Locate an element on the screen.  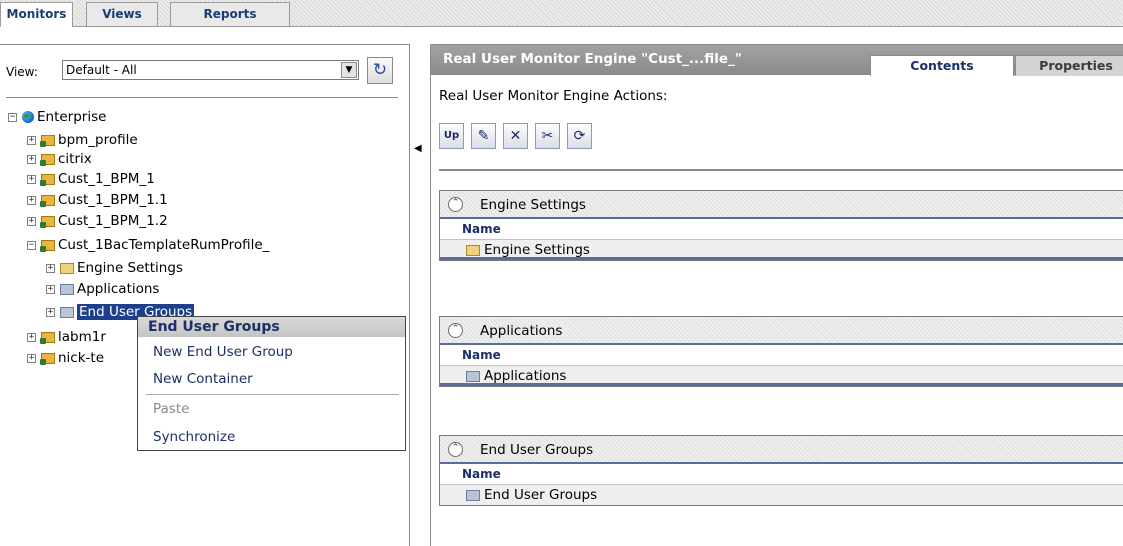
tree-node-label: Cust_1_BPM_1 is located at coordinates (106, 179).